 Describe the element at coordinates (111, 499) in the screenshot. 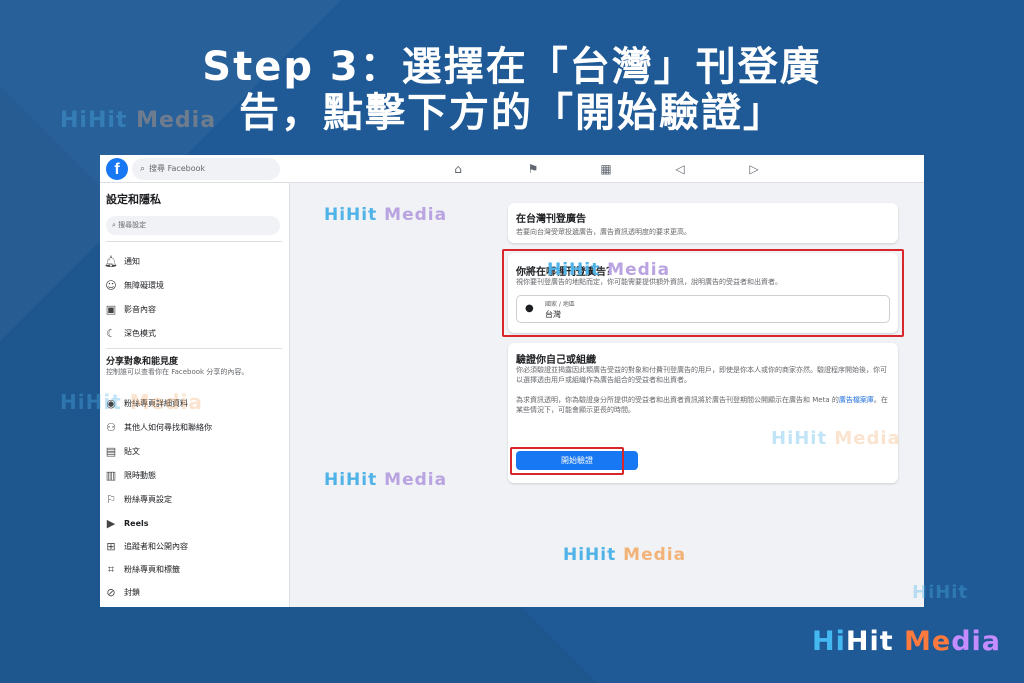

I see `page-icon: ⚐` at that location.